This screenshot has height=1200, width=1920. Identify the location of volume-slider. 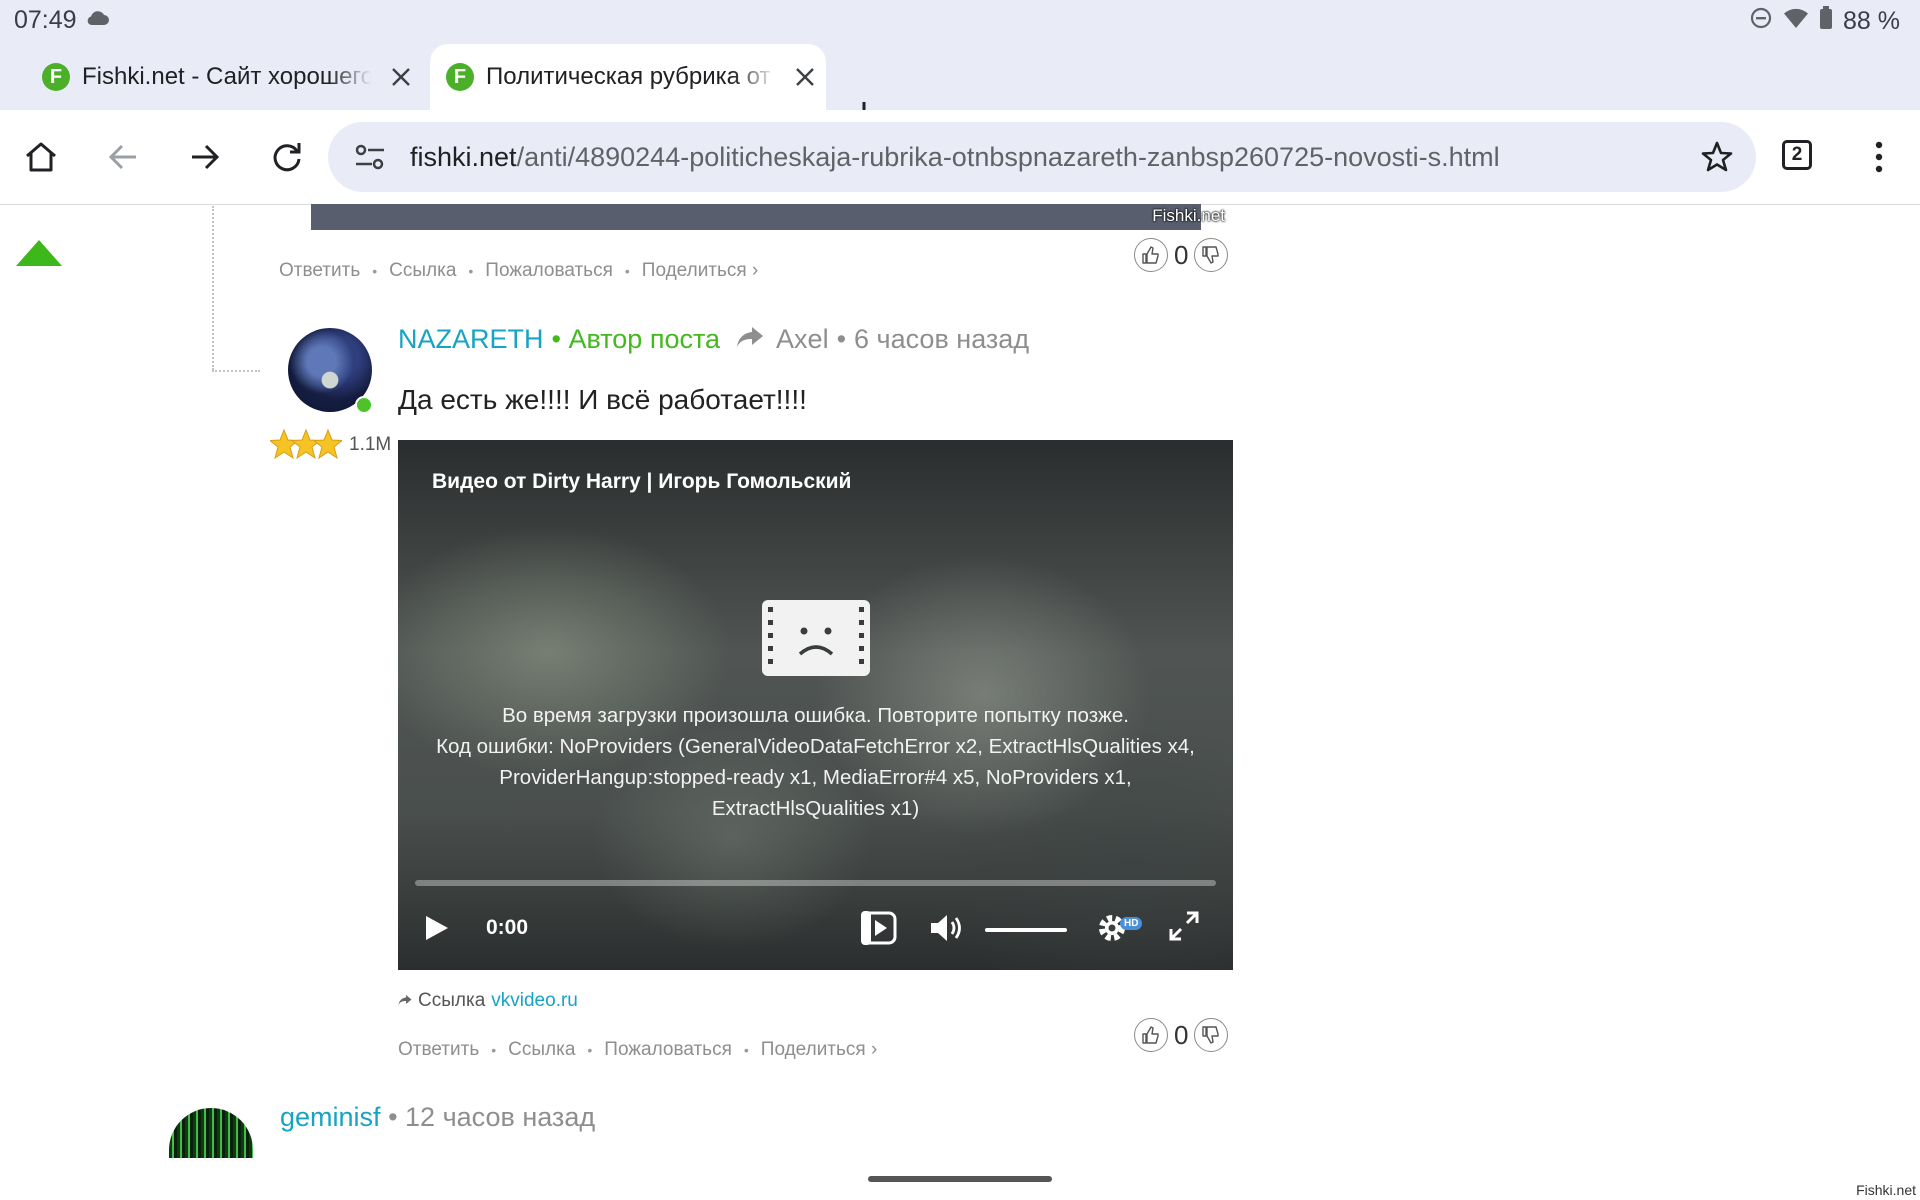
(1026, 930).